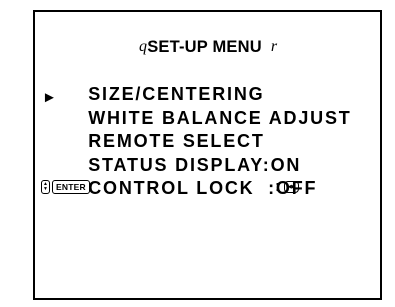 This screenshot has height=307, width=395. I want to click on enter-key-icon: ENTER, so click(71, 187).